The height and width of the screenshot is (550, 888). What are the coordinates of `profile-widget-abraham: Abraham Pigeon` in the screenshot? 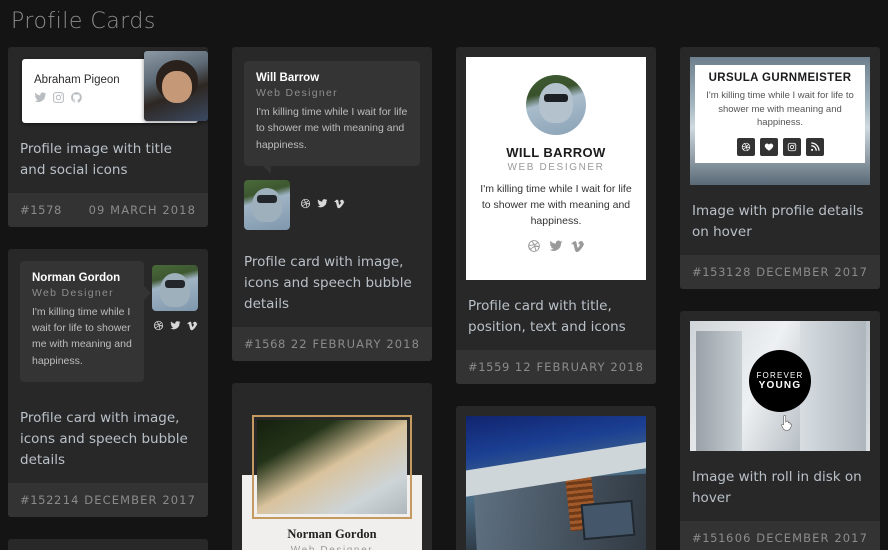 It's located at (115, 87).